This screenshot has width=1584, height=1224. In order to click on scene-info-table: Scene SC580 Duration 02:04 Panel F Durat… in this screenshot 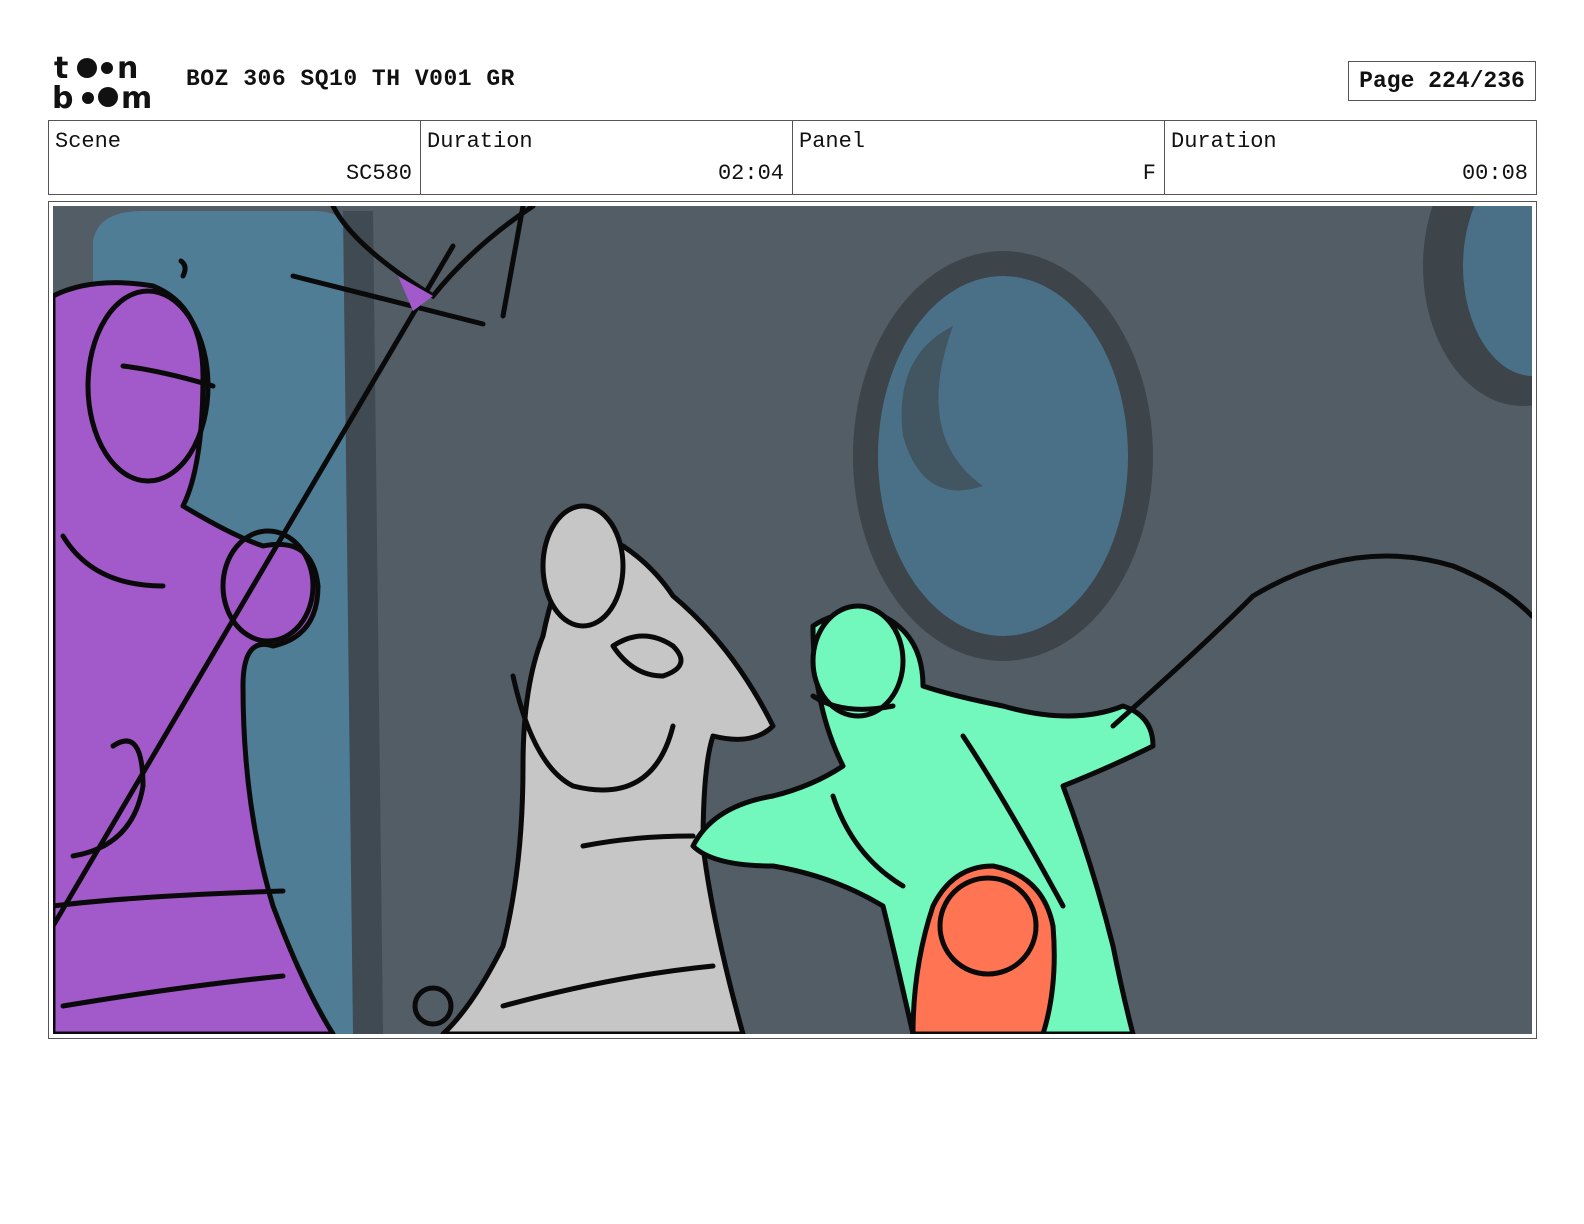, I will do `click(792, 157)`.